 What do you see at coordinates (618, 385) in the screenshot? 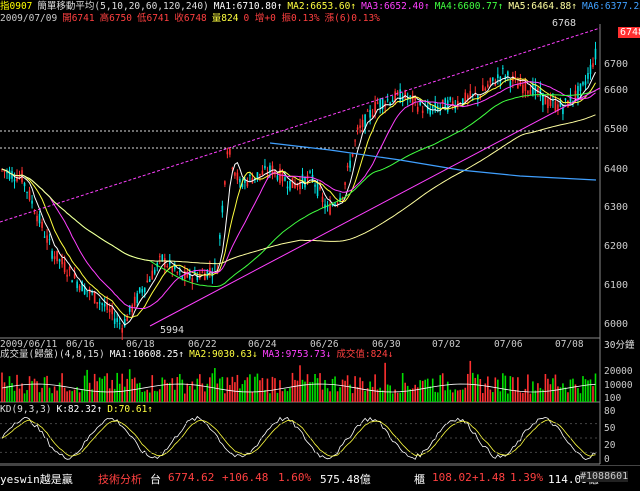
I see `volume-tick: 10000` at bounding box center [618, 385].